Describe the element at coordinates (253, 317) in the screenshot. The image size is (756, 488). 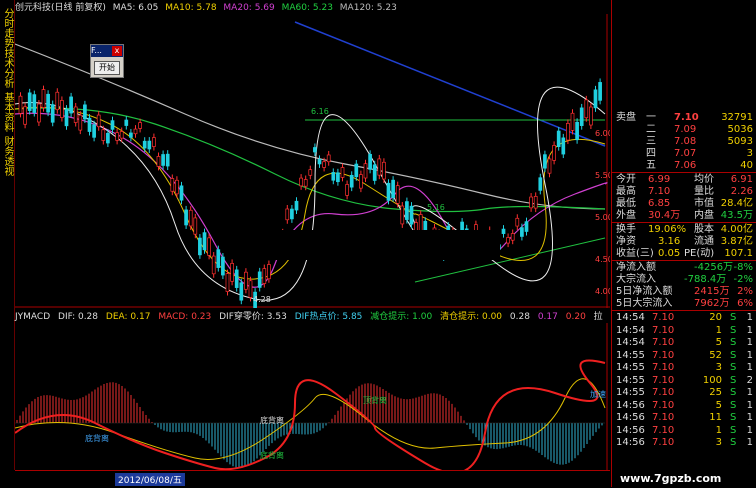
I see `macd-dif-cross: DIF穿零价: 3.53` at that location.